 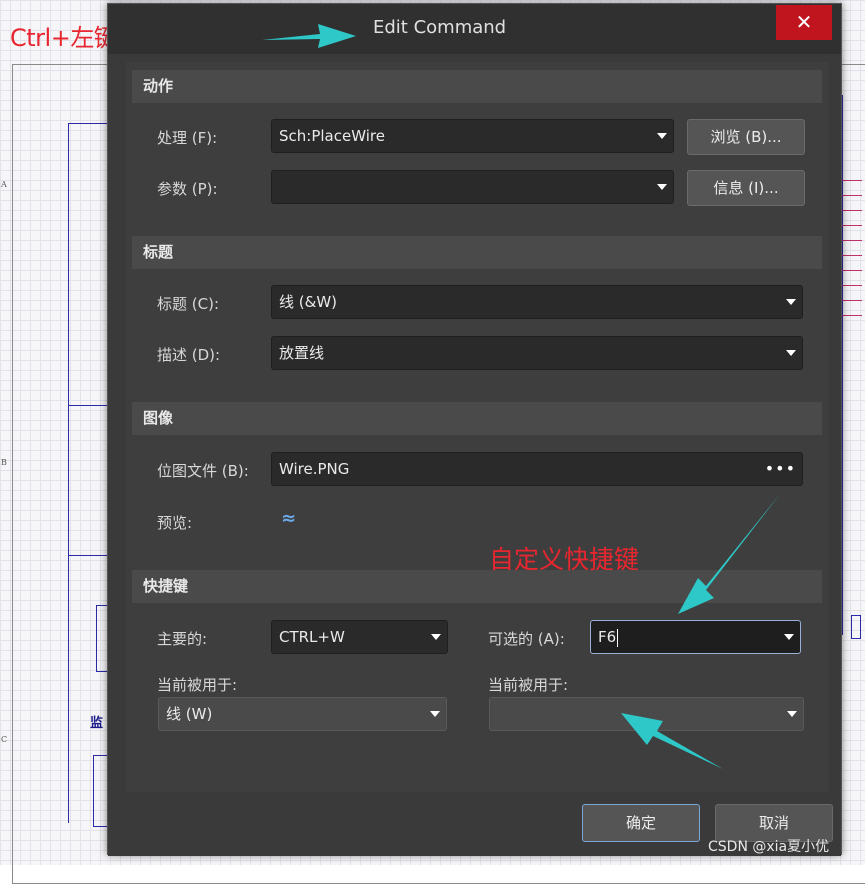 What do you see at coordinates (729, 554) in the screenshot?
I see `annotation-arrow-to-alternative` at bounding box center [729, 554].